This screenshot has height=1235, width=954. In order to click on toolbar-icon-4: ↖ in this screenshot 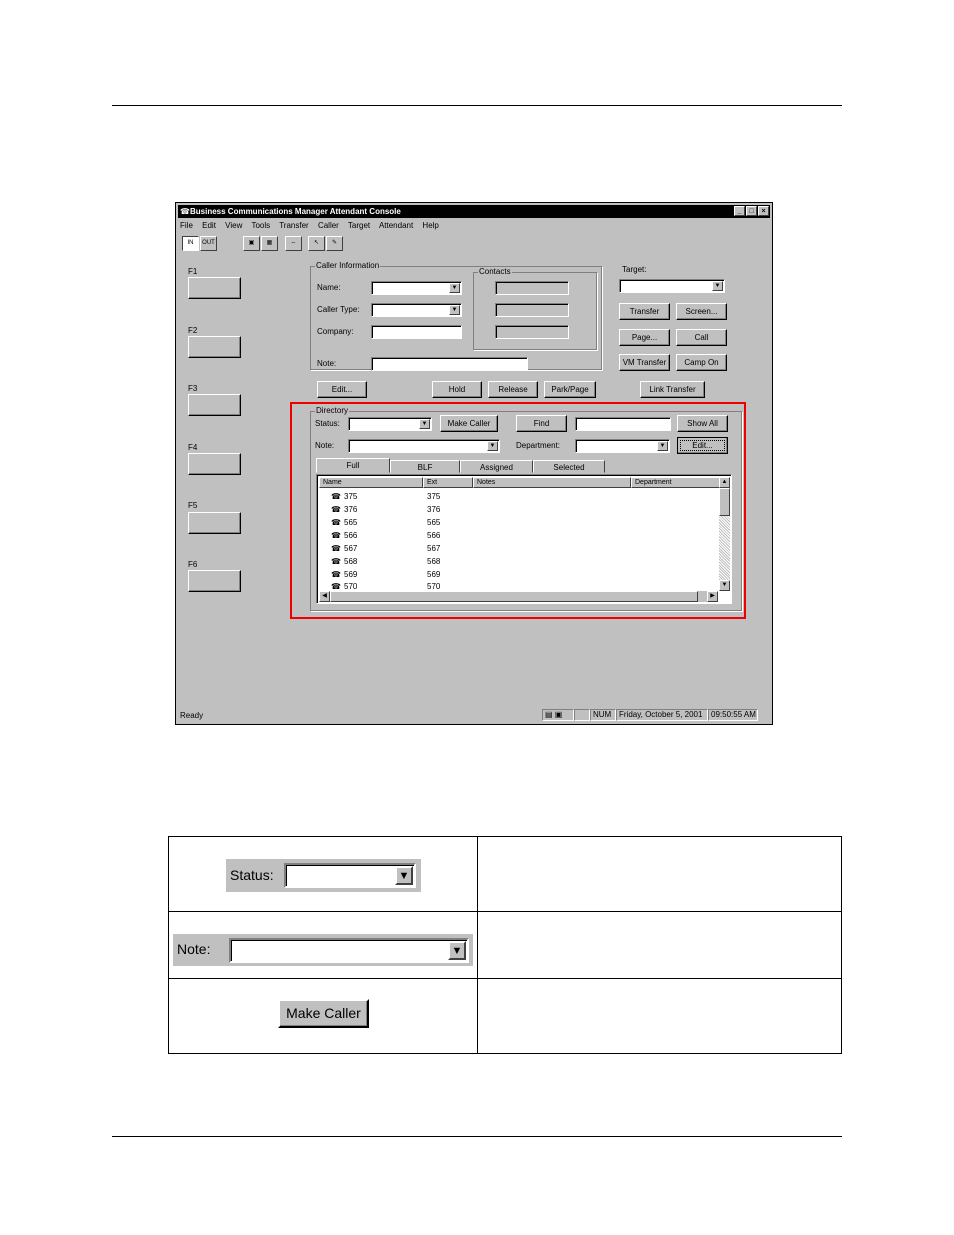, I will do `click(316, 243)`.